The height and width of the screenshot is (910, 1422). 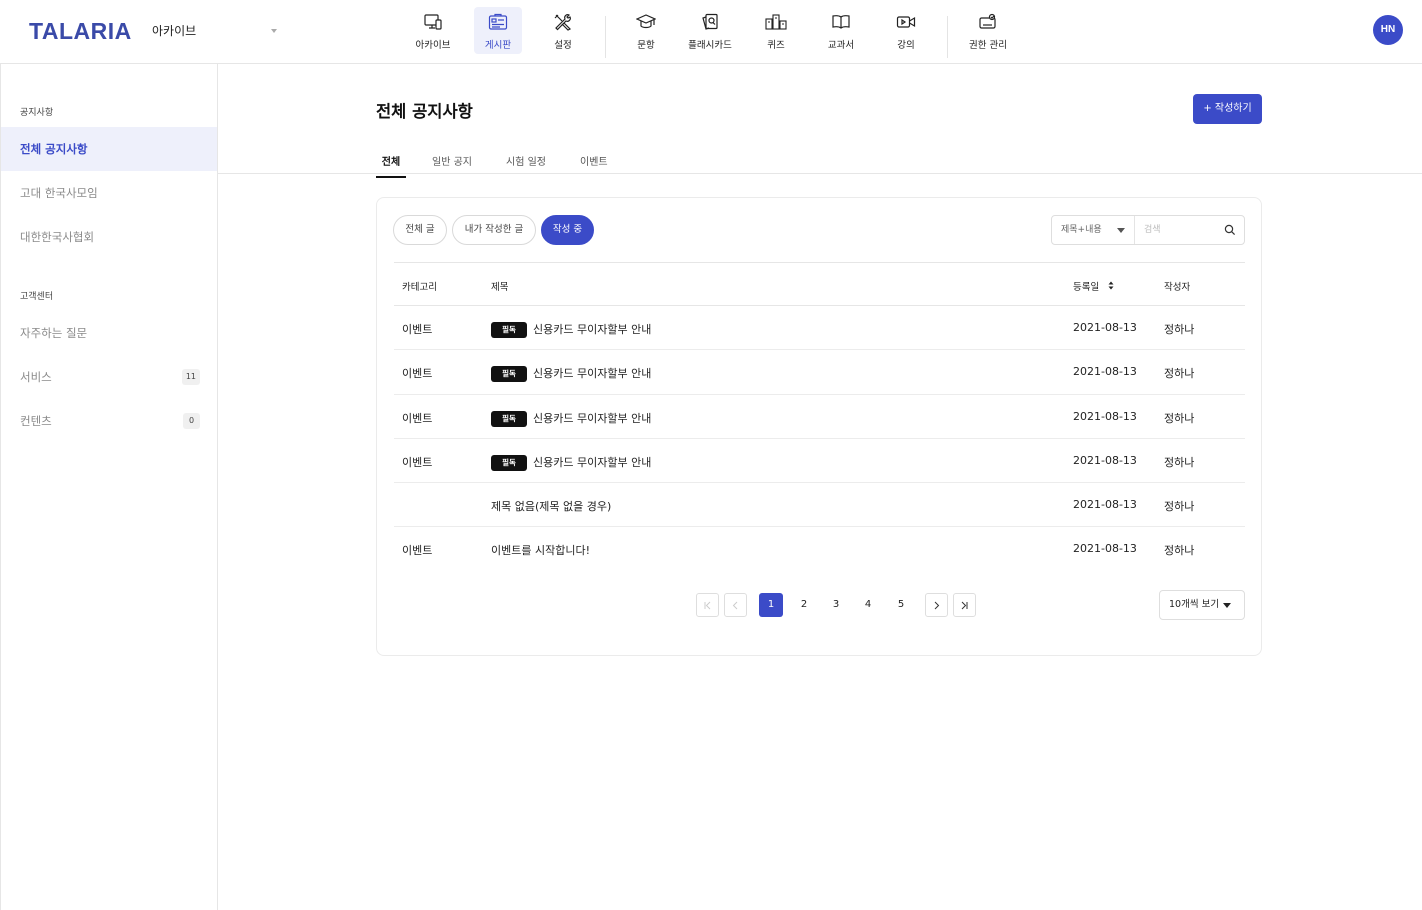 I want to click on table-row: 제목 없음(제목 없을 경우) 2021-08-13 정하나, so click(x=819, y=505).